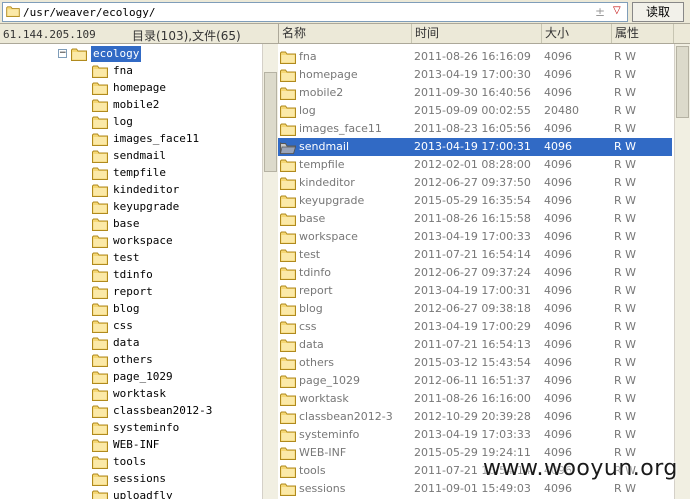 Image resolution: width=690 pixels, height=499 pixels. I want to click on table-row: tempfile 2012-02-01 08:28:00 4096 R W, so click(475, 165).